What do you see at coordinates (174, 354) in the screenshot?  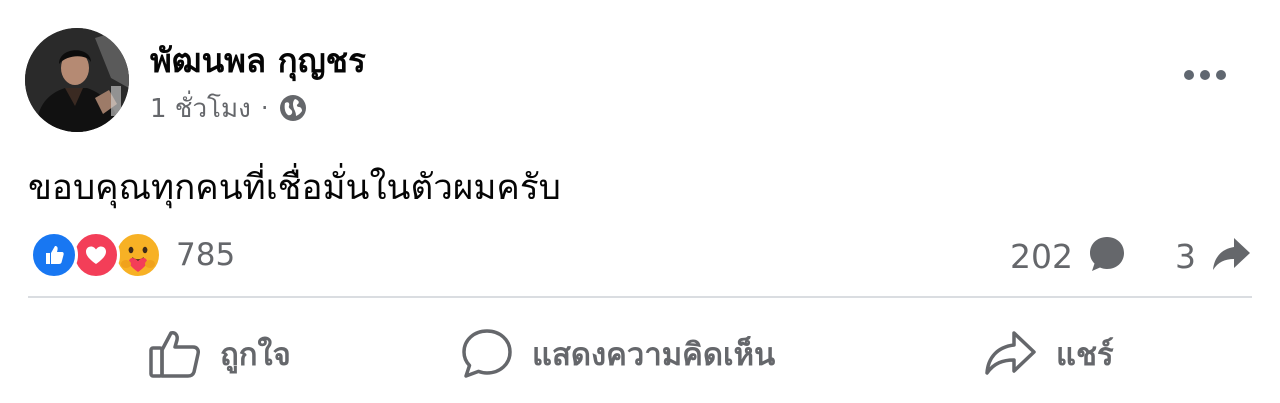 I see `thumbs-up-icon` at bounding box center [174, 354].